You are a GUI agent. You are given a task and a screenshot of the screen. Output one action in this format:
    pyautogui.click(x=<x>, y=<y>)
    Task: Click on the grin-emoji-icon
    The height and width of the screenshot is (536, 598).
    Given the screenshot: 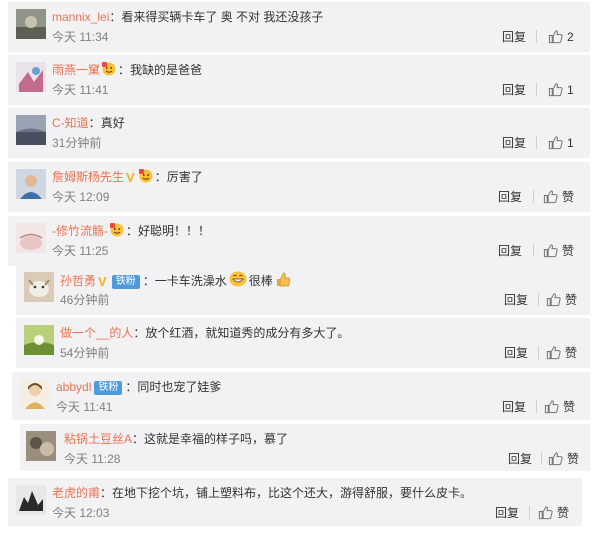 What is the action you would take?
    pyautogui.click(x=238, y=279)
    